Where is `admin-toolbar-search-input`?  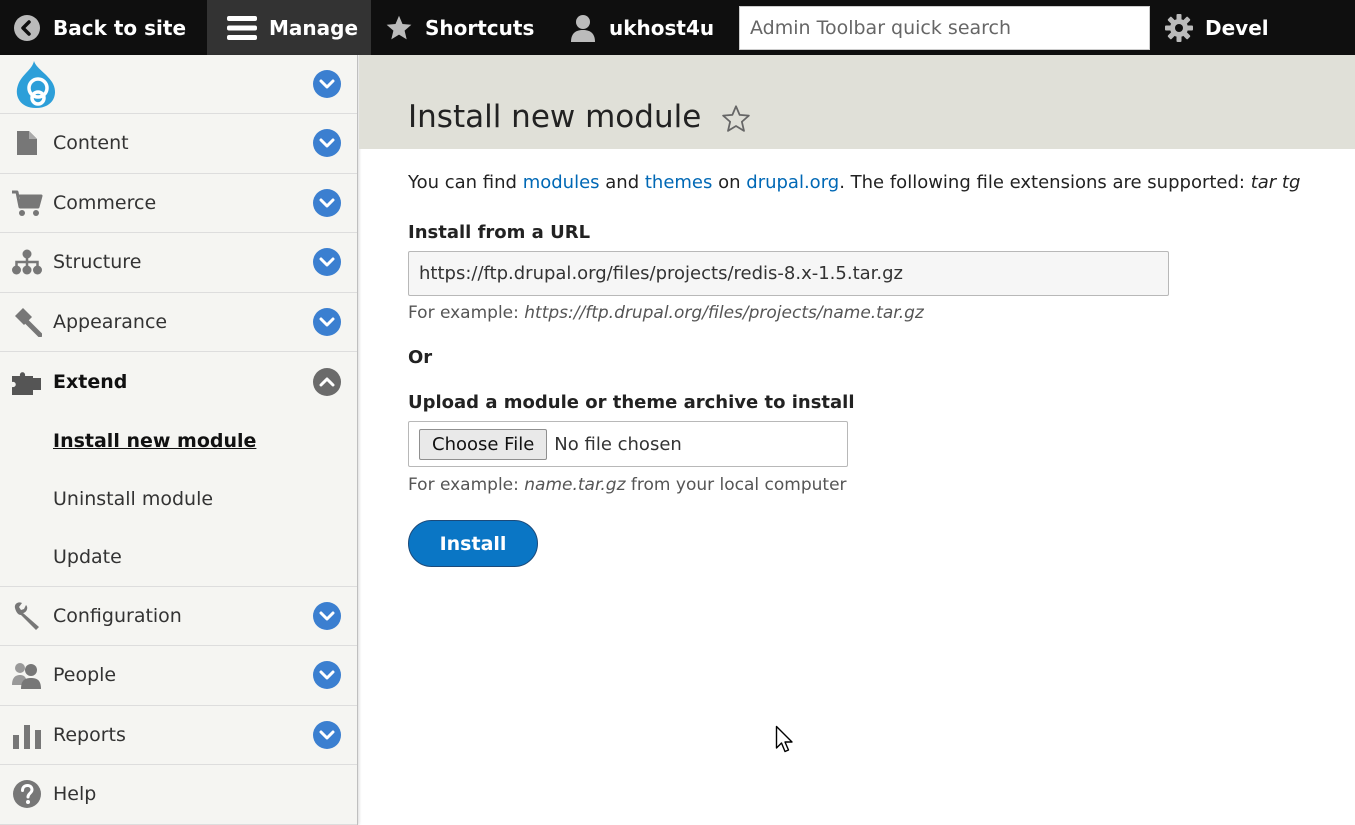
admin-toolbar-search-input is located at coordinates (944, 27).